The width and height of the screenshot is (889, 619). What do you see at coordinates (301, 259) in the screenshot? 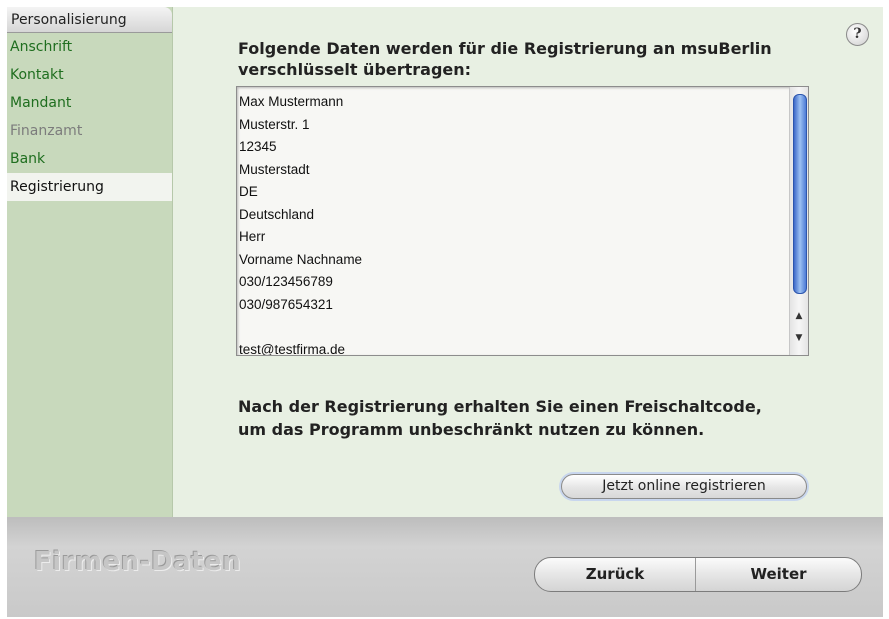
I see `data-line: Vorname Nachname` at bounding box center [301, 259].